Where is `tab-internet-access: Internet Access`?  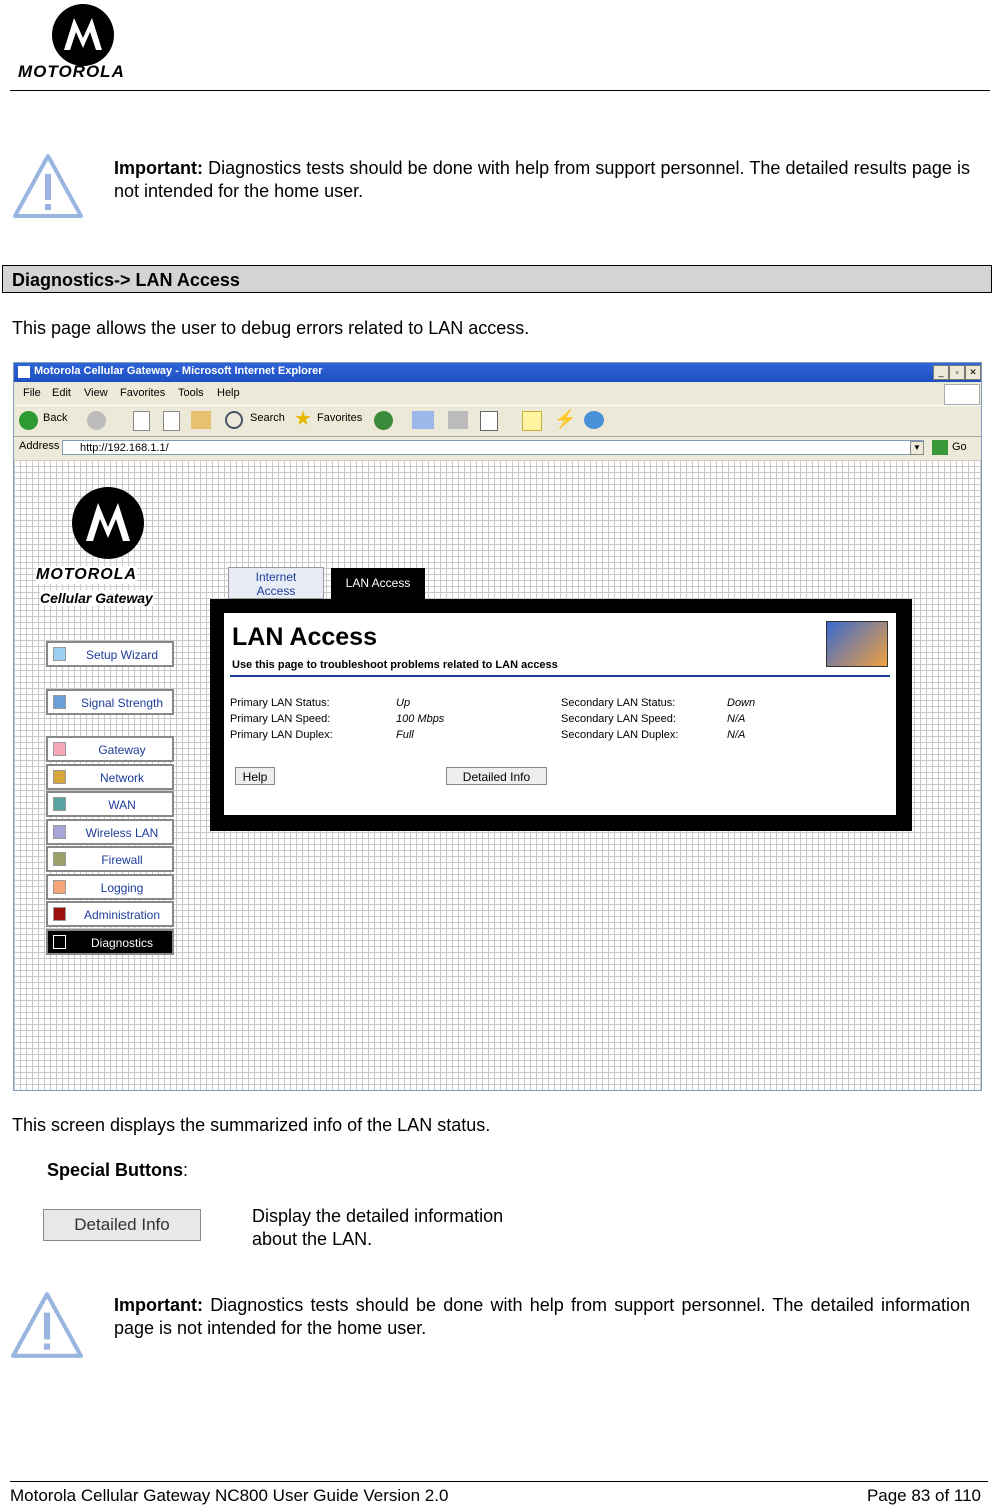 tab-internet-access: Internet Access is located at coordinates (276, 583).